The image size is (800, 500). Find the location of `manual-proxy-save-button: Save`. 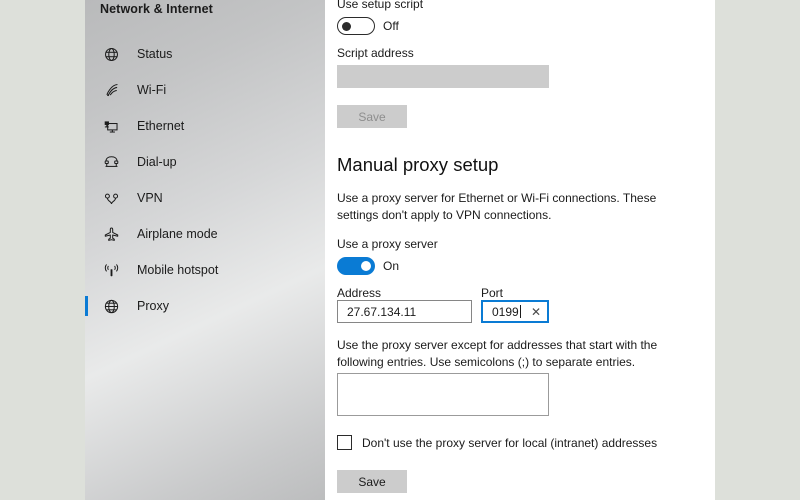

manual-proxy-save-button: Save is located at coordinates (372, 481).